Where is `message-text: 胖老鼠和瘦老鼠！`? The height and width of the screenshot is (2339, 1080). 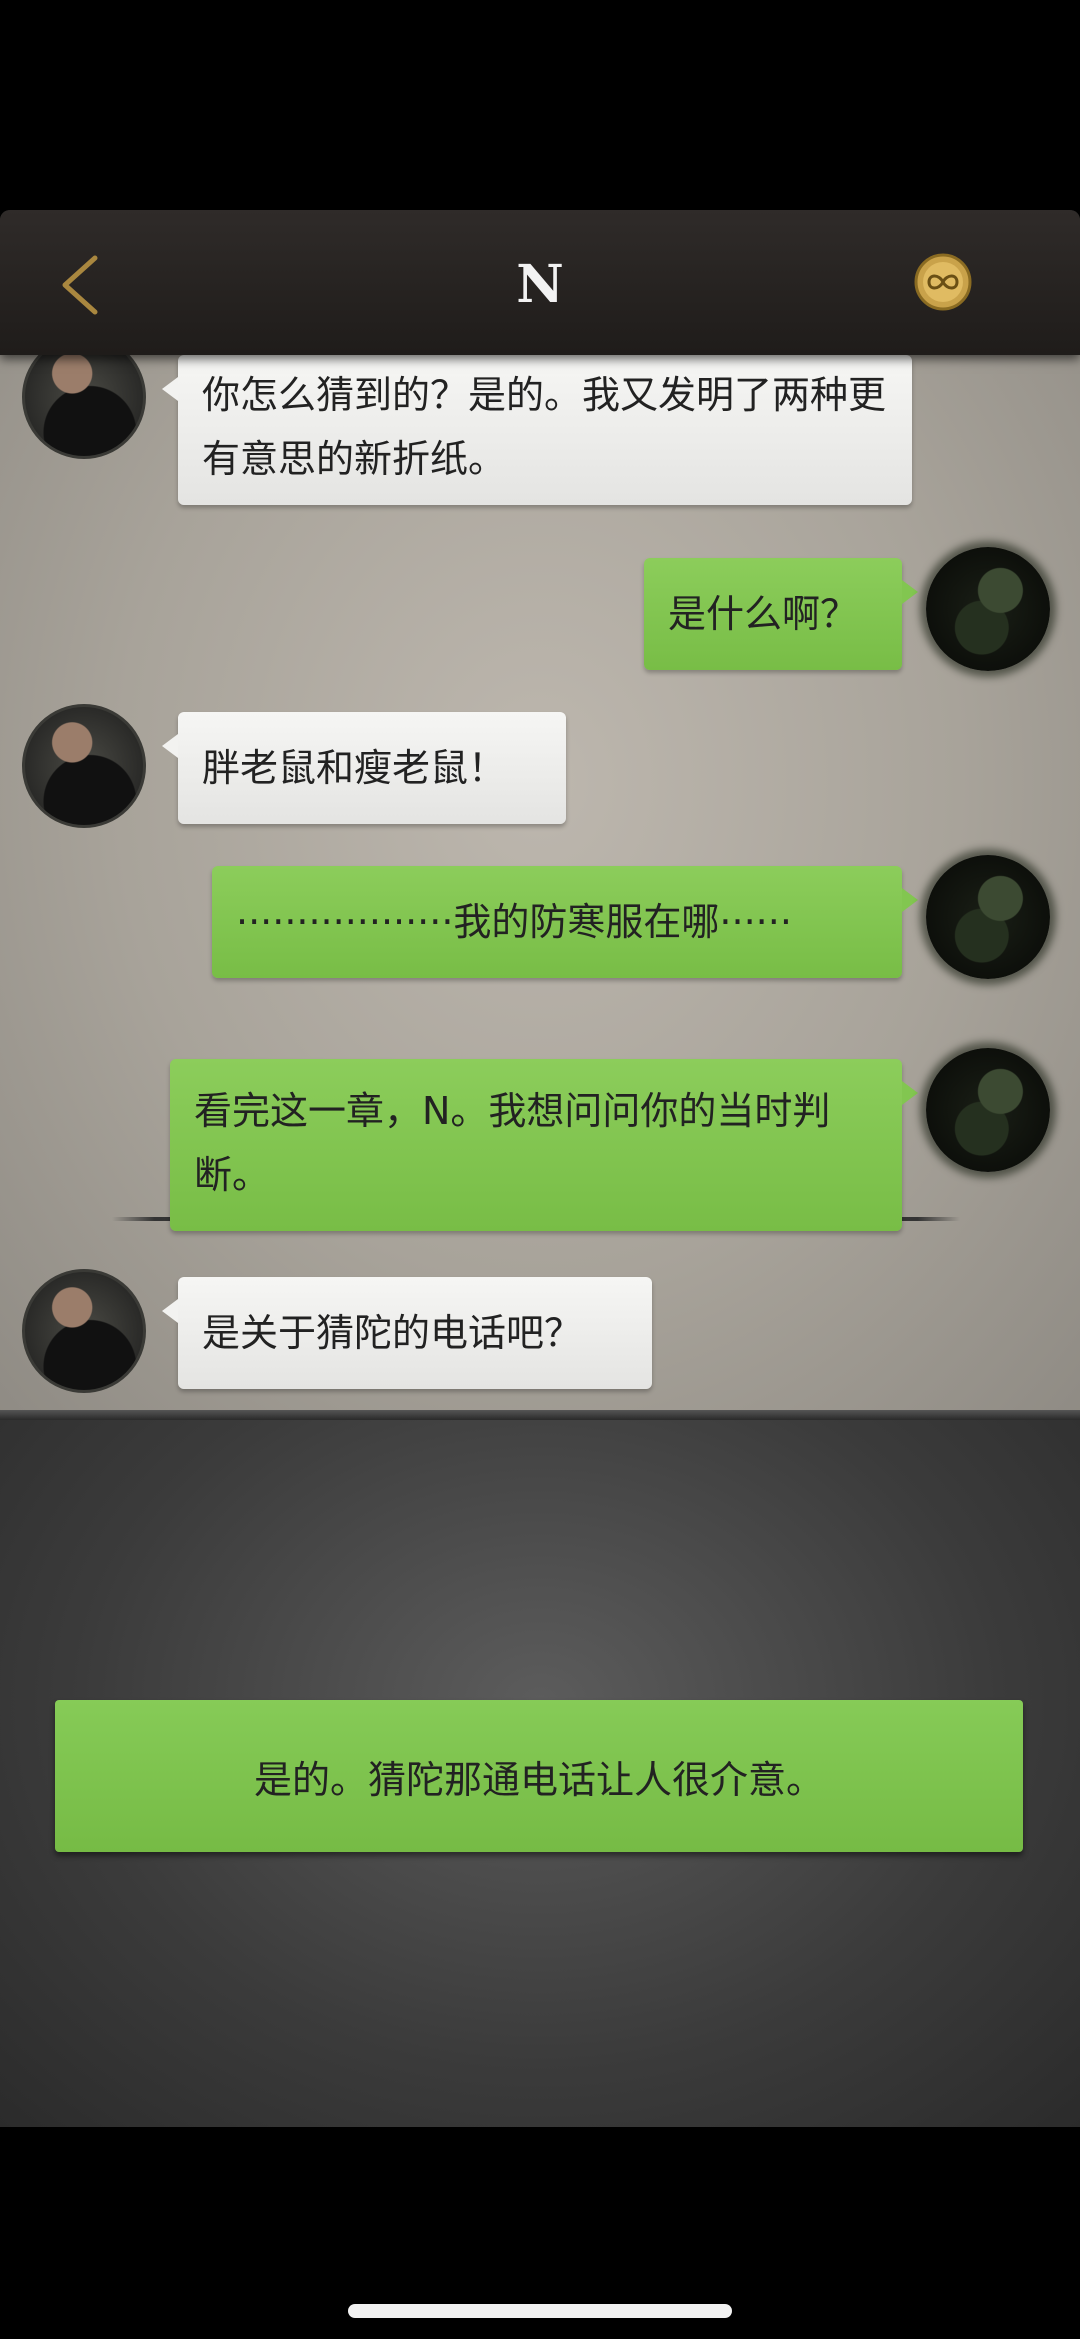 message-text: 胖老鼠和瘦老鼠！ is located at coordinates (354, 768).